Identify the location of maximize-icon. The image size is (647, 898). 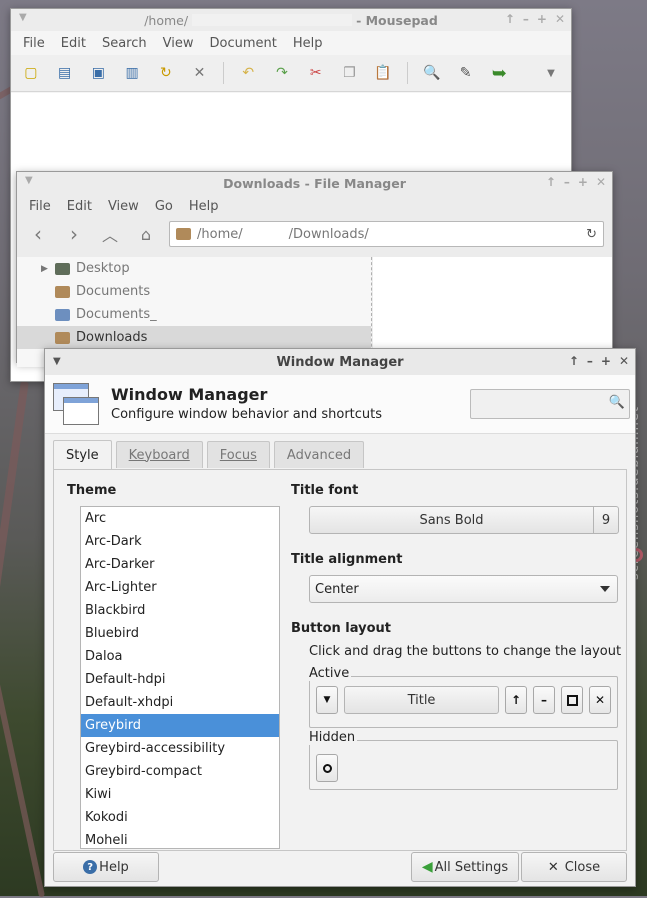
(572, 700).